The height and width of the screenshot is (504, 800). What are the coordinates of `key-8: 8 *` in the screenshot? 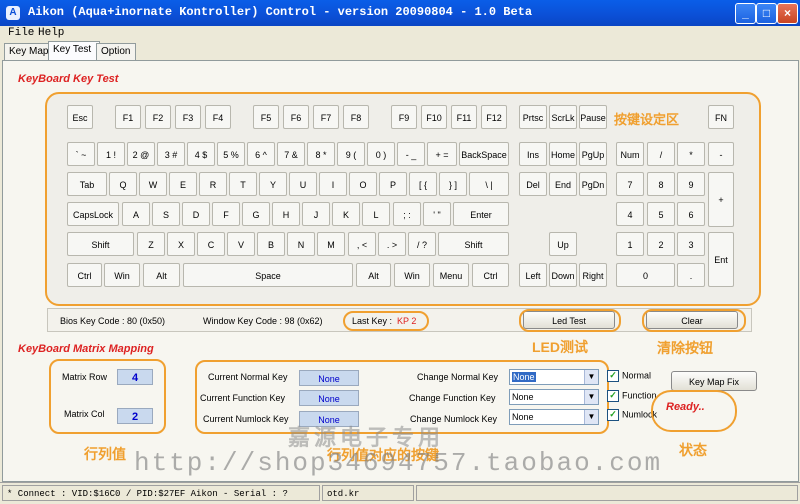 It's located at (321, 154).